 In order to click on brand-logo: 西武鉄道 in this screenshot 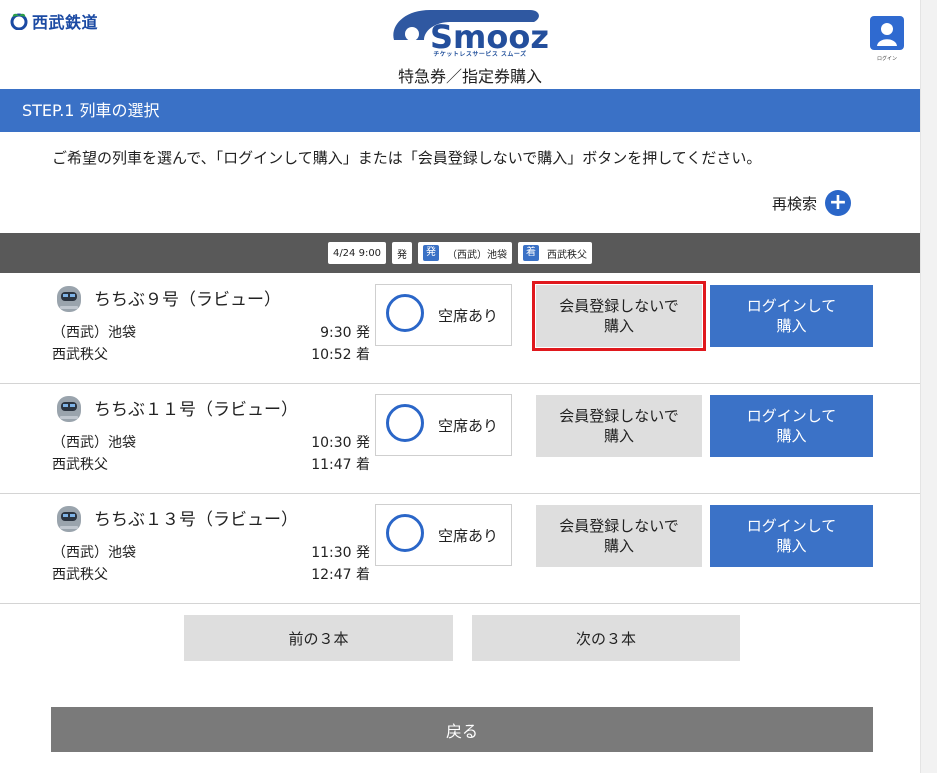, I will do `click(54, 21)`.